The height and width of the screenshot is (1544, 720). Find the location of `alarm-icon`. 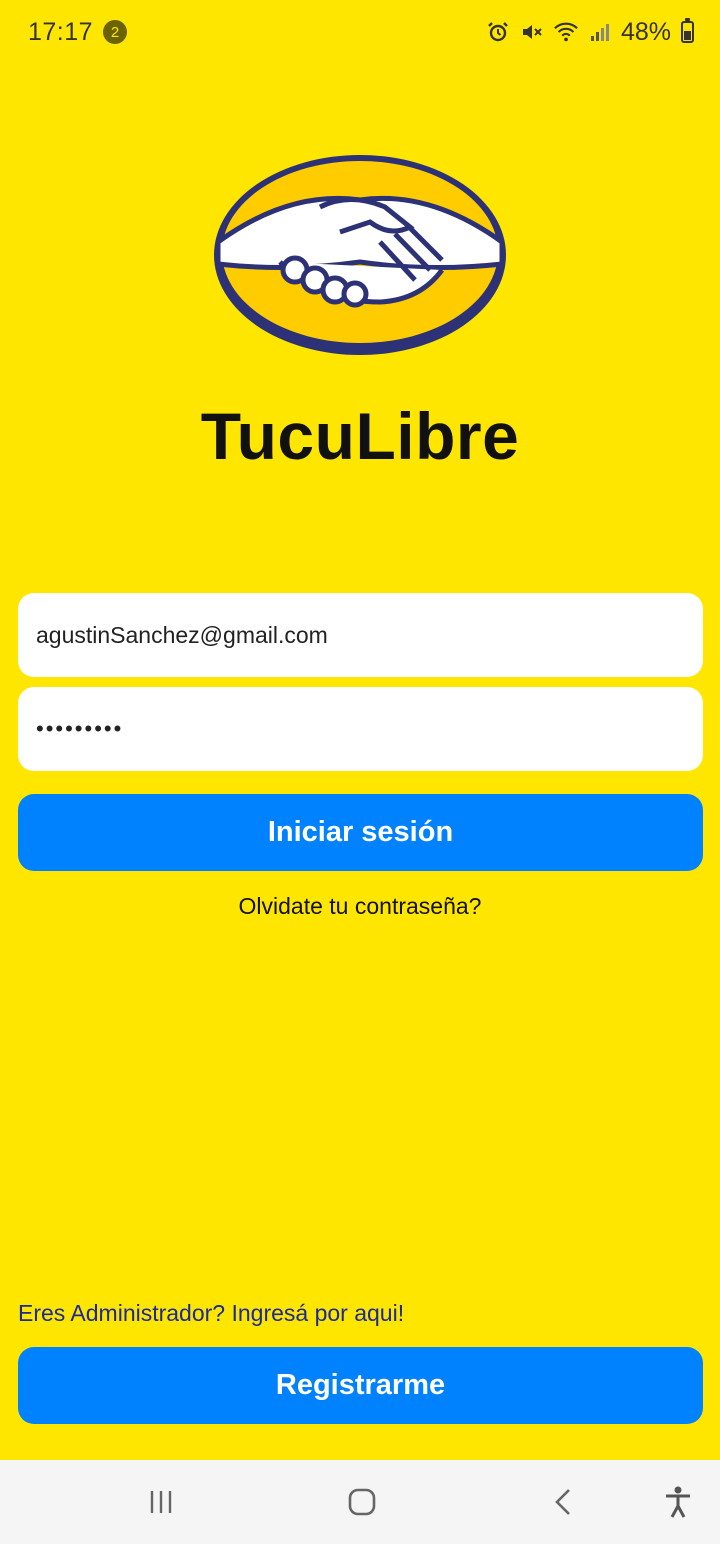

alarm-icon is located at coordinates (498, 32).